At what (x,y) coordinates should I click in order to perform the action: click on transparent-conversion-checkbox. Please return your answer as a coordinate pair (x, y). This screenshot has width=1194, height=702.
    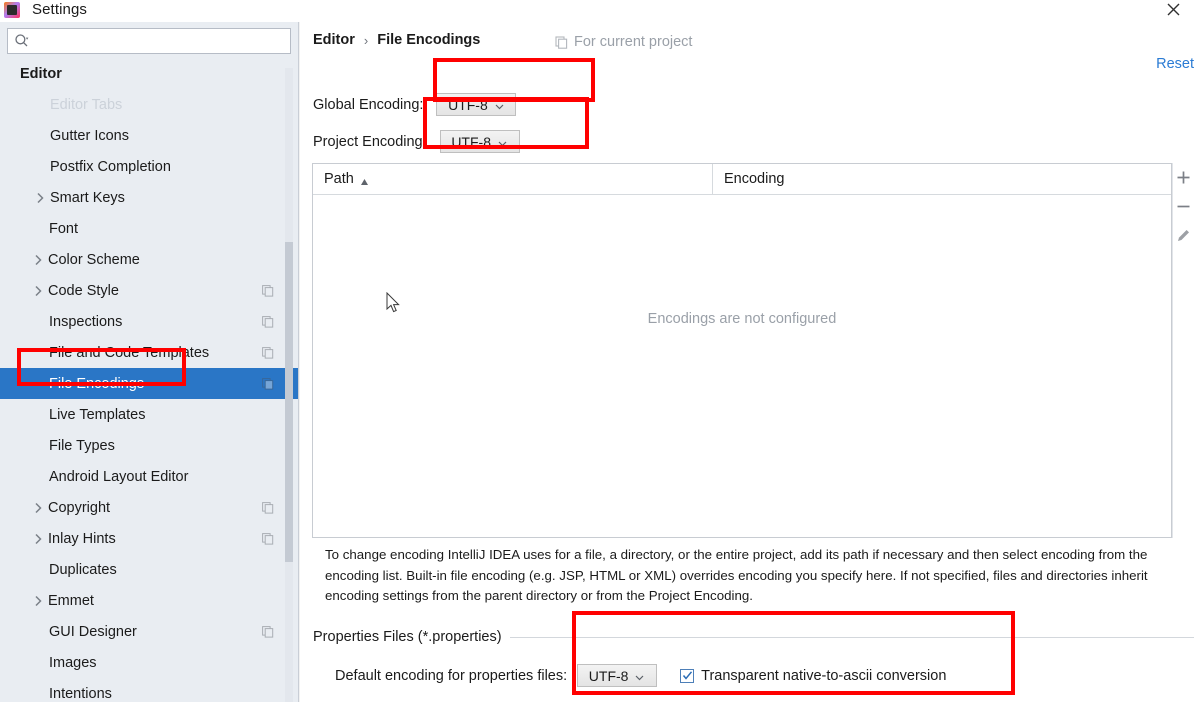
    Looking at the image, I should click on (687, 675).